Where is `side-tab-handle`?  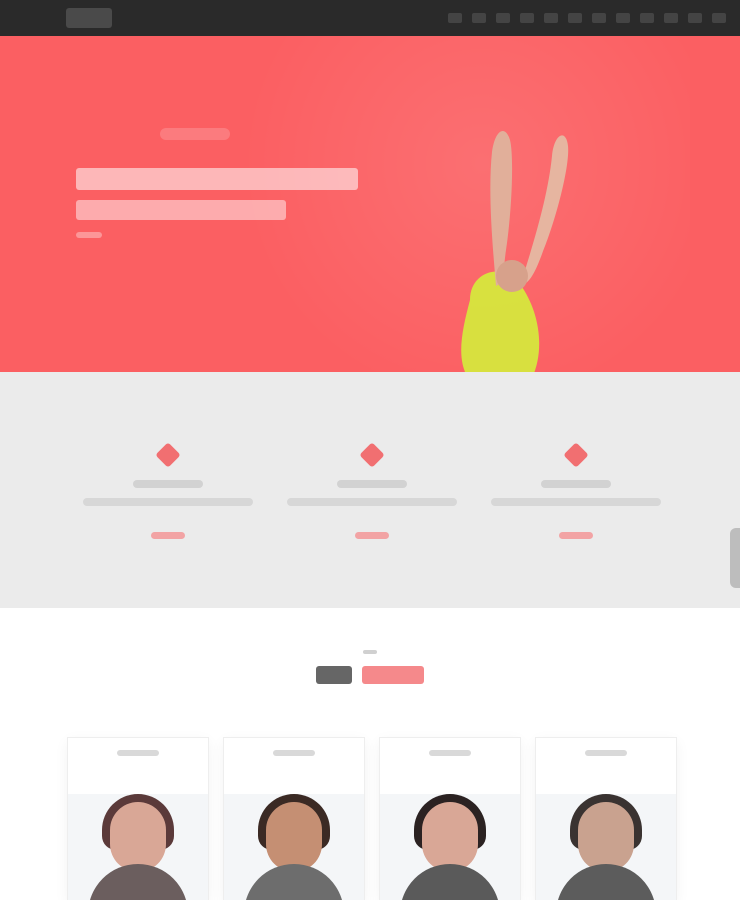
side-tab-handle is located at coordinates (735, 558).